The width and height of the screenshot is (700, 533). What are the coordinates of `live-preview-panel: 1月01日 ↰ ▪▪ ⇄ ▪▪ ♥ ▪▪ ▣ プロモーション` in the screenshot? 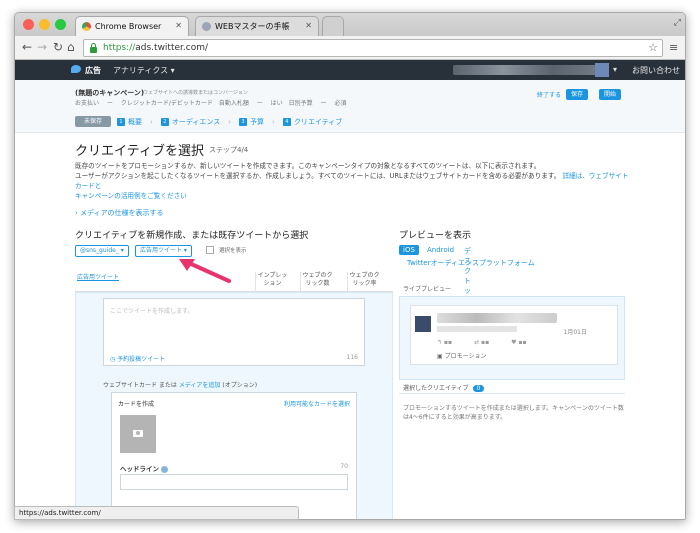 It's located at (512, 338).